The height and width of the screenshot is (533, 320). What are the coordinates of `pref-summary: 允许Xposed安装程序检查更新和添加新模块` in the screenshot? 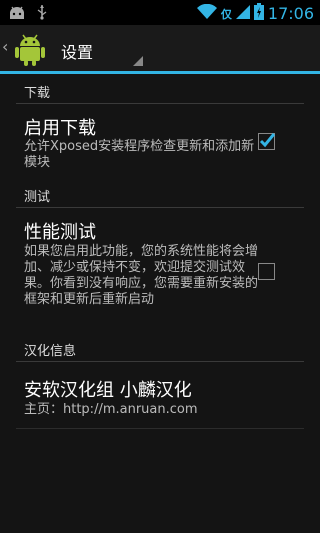 It's located at (139, 154).